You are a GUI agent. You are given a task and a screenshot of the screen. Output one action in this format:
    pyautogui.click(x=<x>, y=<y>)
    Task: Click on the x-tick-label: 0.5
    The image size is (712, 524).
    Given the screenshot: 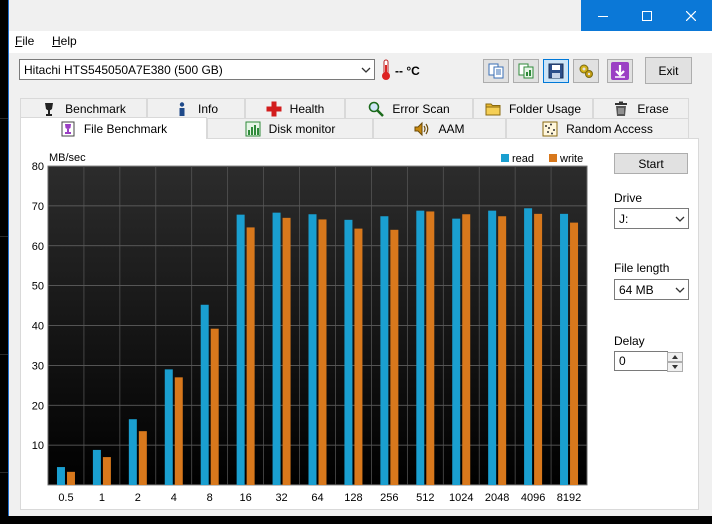 What is the action you would take?
    pyautogui.click(x=65, y=498)
    